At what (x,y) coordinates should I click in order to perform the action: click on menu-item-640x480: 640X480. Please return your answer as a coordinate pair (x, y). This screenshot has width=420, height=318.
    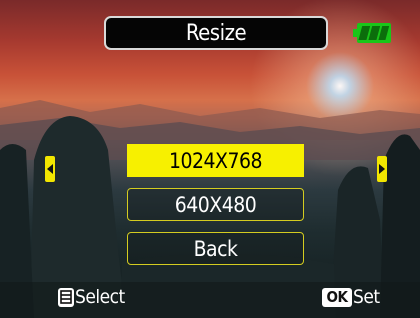
    Looking at the image, I should click on (215, 204).